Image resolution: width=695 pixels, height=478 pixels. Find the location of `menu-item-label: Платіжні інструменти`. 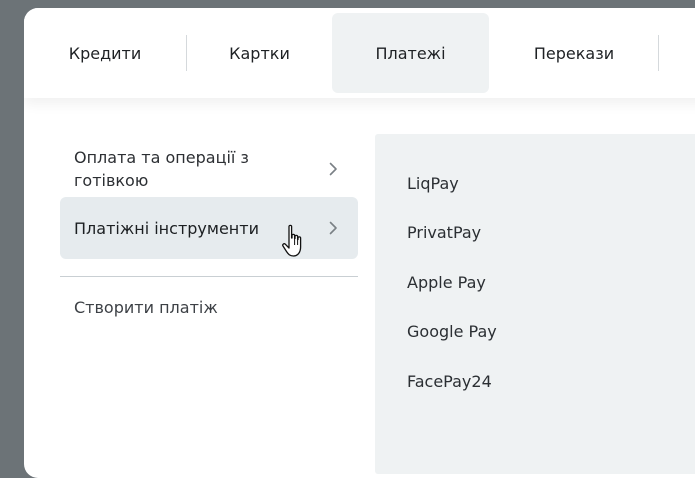

menu-item-label: Платіжні інструменти is located at coordinates (166, 228).